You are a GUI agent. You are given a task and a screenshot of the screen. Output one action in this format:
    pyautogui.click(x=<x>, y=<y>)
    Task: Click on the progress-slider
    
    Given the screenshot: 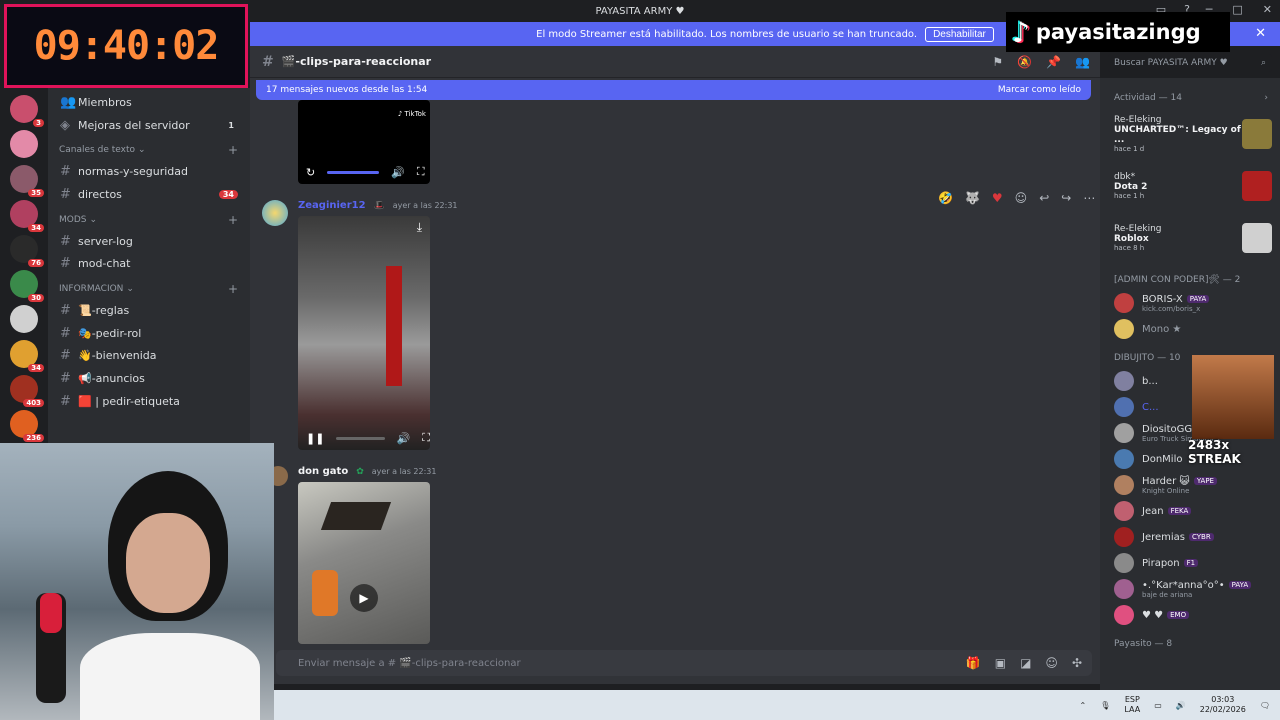 What is the action you would take?
    pyautogui.click(x=360, y=438)
    